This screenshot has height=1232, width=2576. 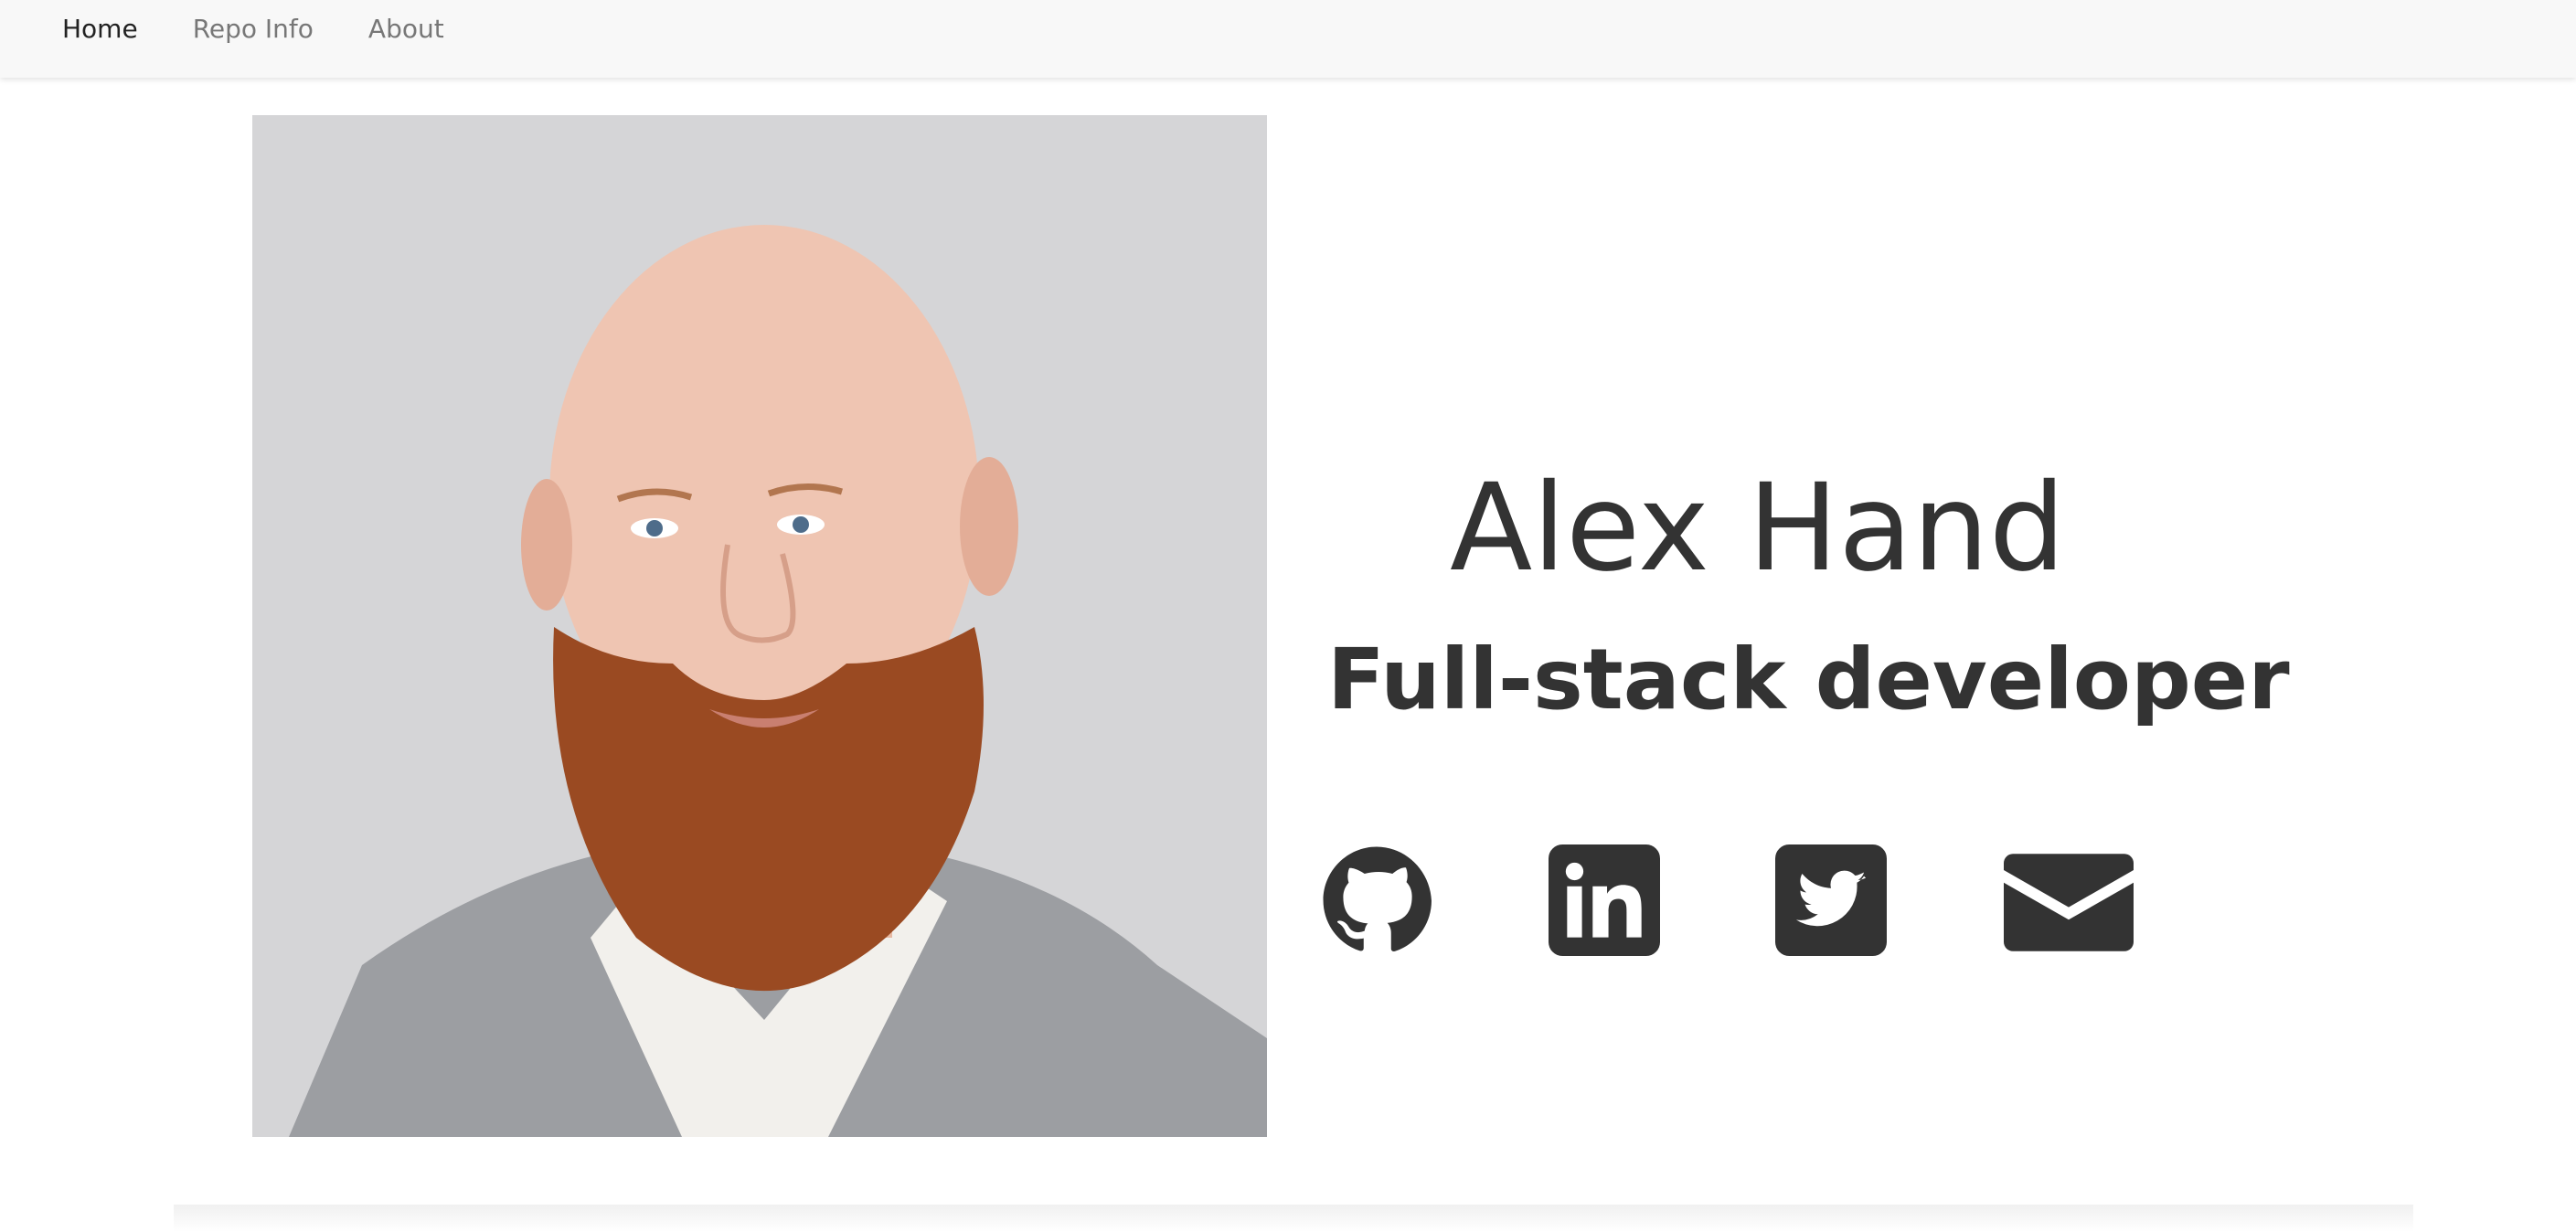 I want to click on twitter-icon, so click(x=1831, y=900).